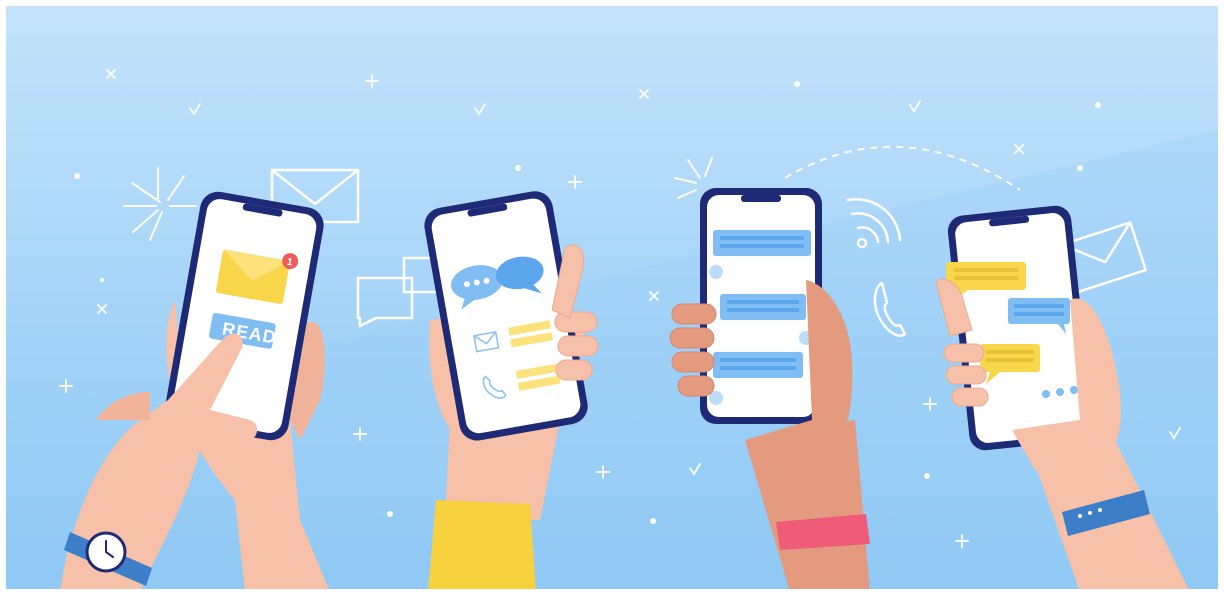  I want to click on phone-screen, so click(1020, 328).